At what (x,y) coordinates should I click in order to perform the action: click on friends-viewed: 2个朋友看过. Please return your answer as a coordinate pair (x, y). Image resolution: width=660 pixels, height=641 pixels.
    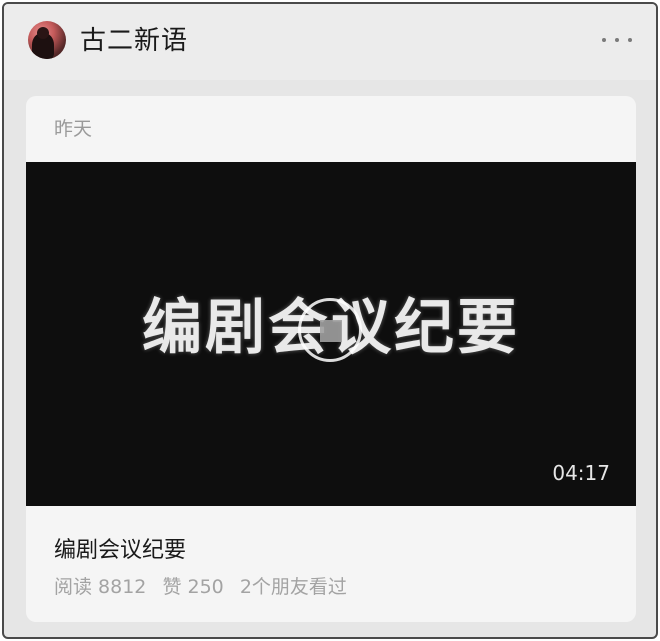
    Looking at the image, I should click on (293, 587).